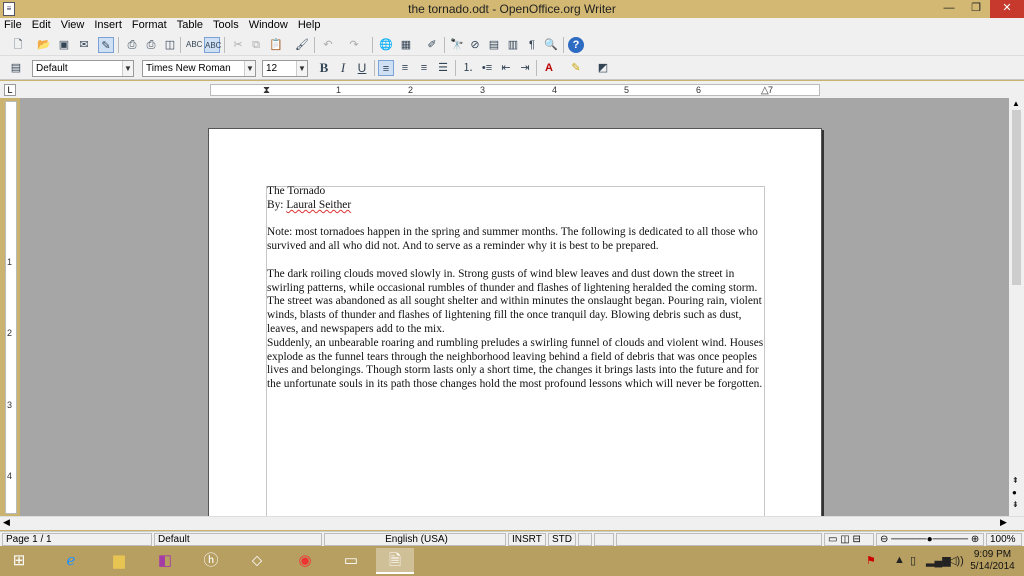 The width and height of the screenshot is (1024, 576). What do you see at coordinates (765, 90) in the screenshot?
I see `right-indent-marker: △` at bounding box center [765, 90].